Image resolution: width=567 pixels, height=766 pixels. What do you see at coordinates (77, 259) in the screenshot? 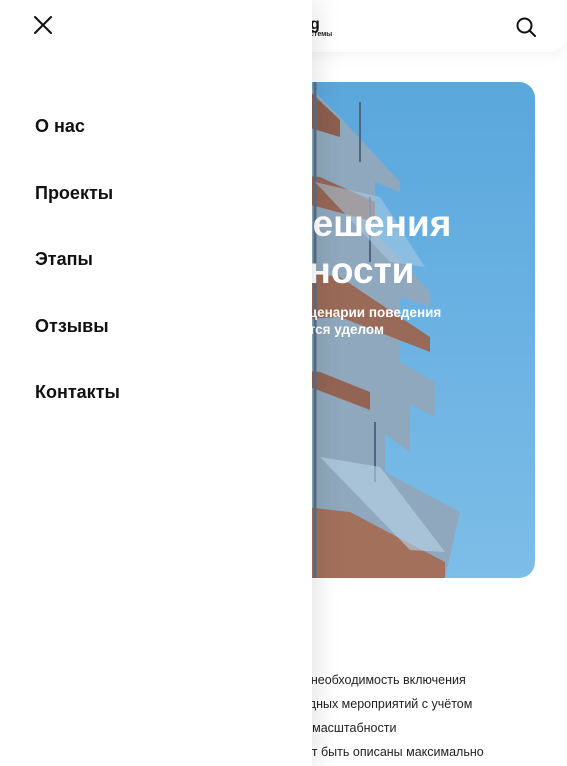
I see `menu-item-stages: Этапы` at bounding box center [77, 259].